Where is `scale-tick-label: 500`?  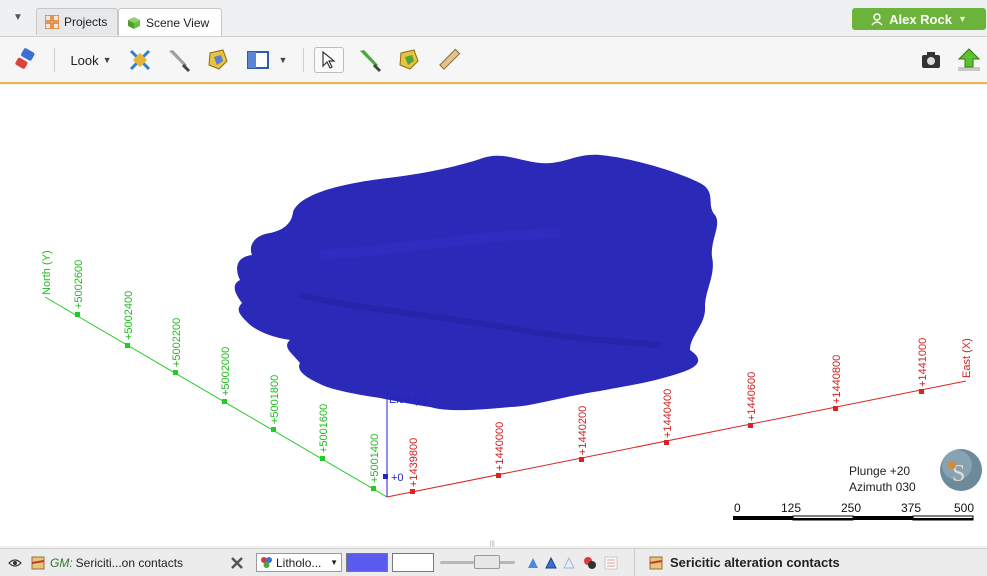 scale-tick-label: 500 is located at coordinates (964, 508).